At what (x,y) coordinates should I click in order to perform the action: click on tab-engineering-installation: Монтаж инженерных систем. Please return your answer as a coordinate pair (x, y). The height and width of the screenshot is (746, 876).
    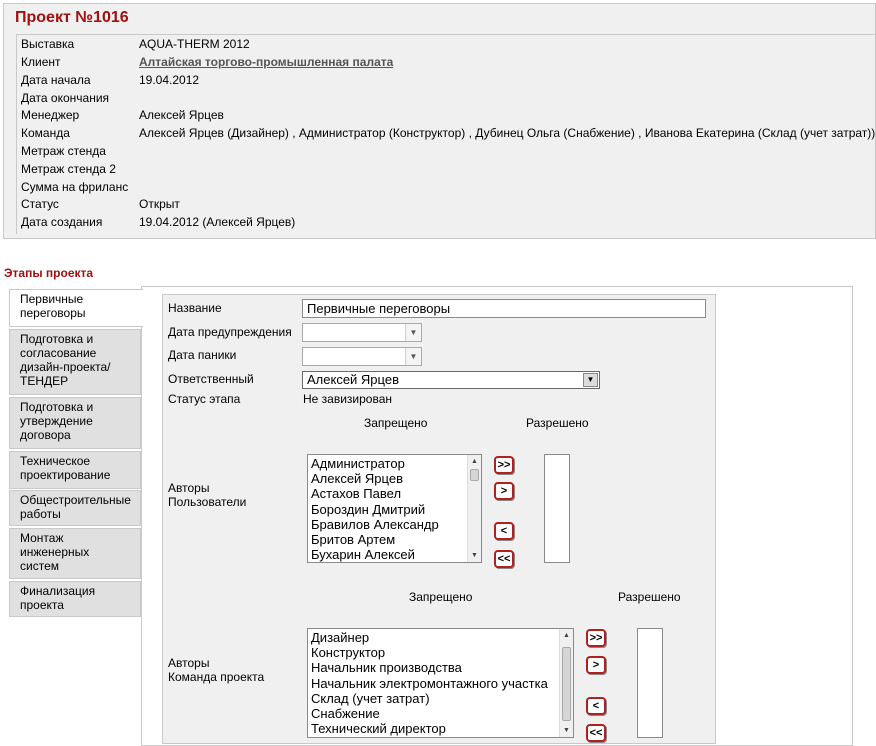
    Looking at the image, I should click on (75, 553).